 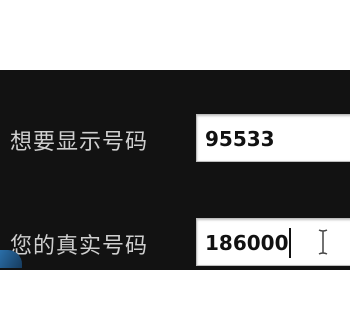 I want to click on ibeam-cursor-icon, so click(x=323, y=242).